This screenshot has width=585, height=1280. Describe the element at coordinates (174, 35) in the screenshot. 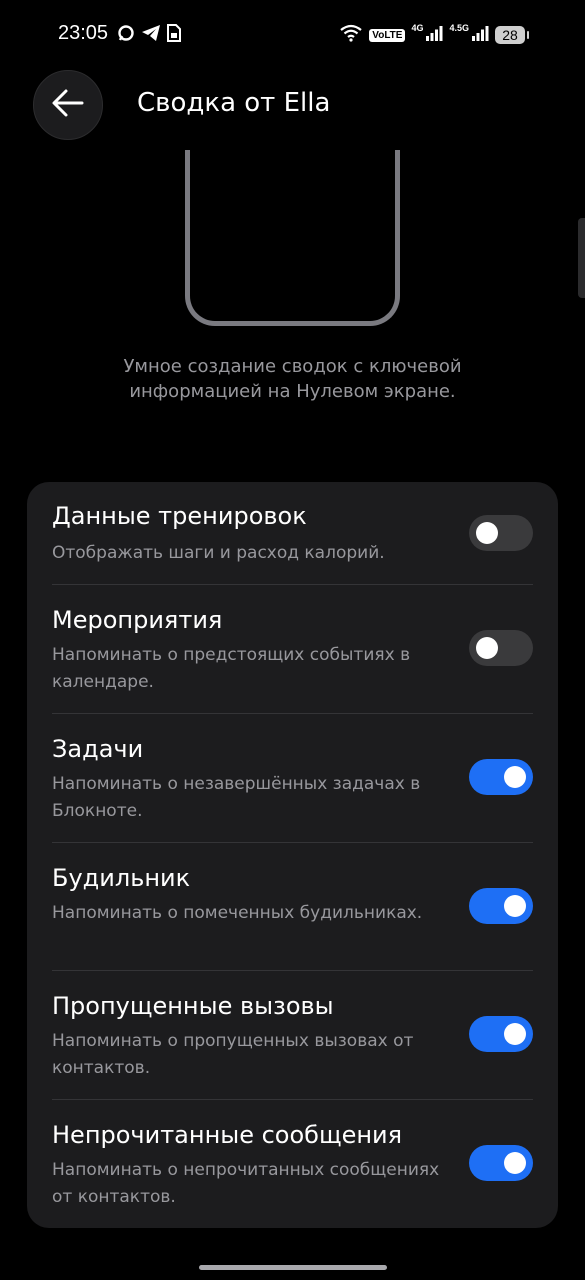

I see `sim-card-icon` at that location.